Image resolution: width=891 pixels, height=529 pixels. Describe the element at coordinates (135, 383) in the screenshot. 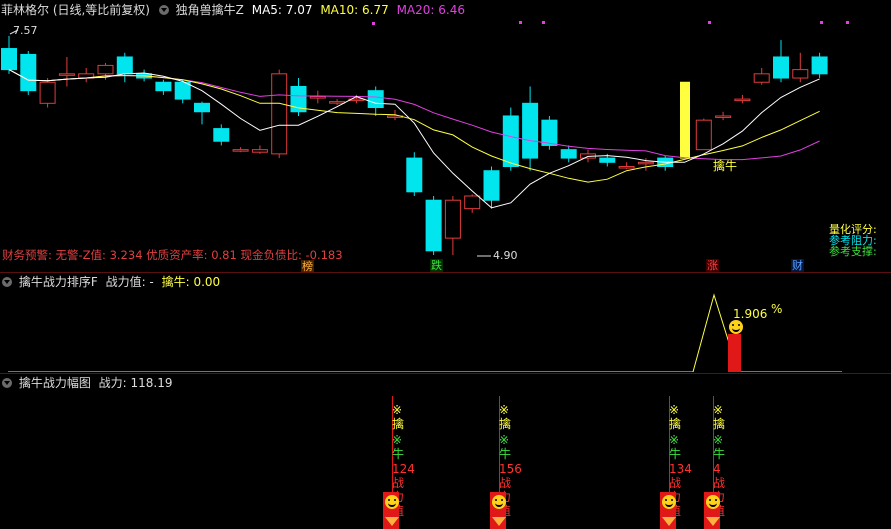

I see `panel3-value: 战力: 118.19` at that location.